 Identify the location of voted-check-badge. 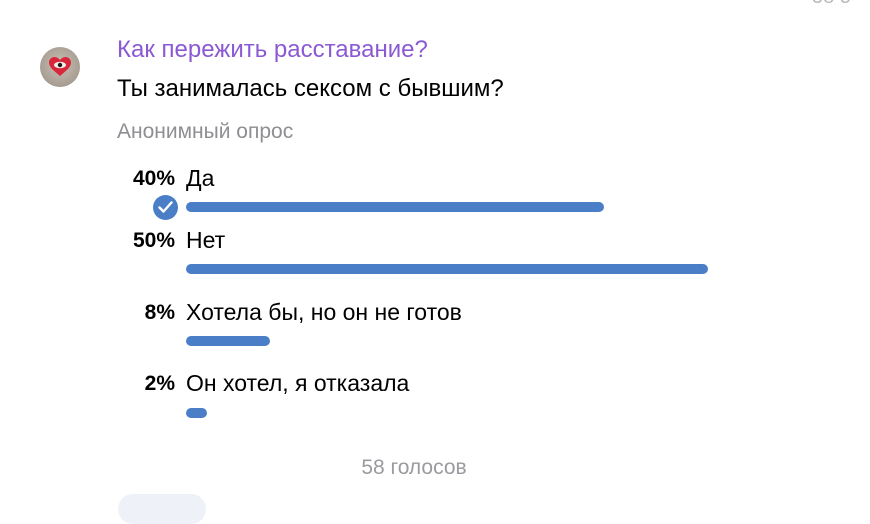
(165, 207).